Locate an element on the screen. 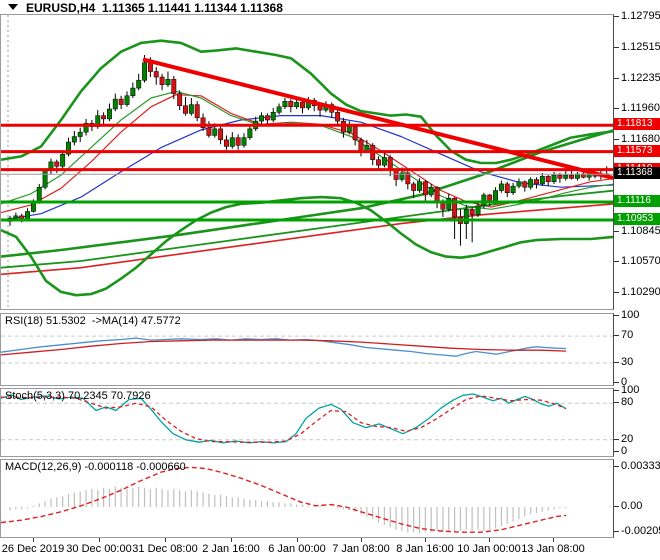 The image size is (660, 560). time-axis-label: 26 Dec 2019 is located at coordinates (33, 549).